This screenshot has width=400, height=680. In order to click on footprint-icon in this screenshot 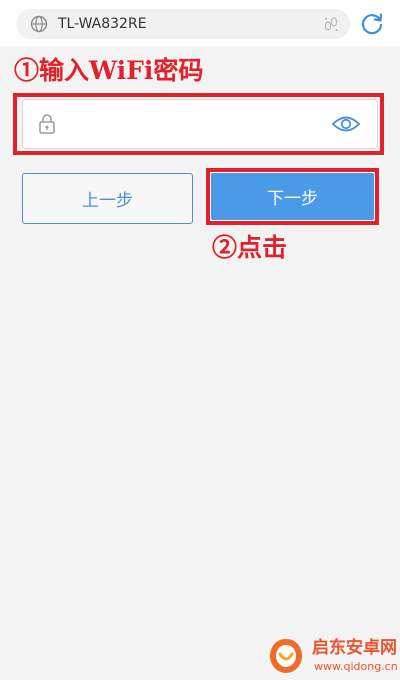, I will do `click(331, 24)`.